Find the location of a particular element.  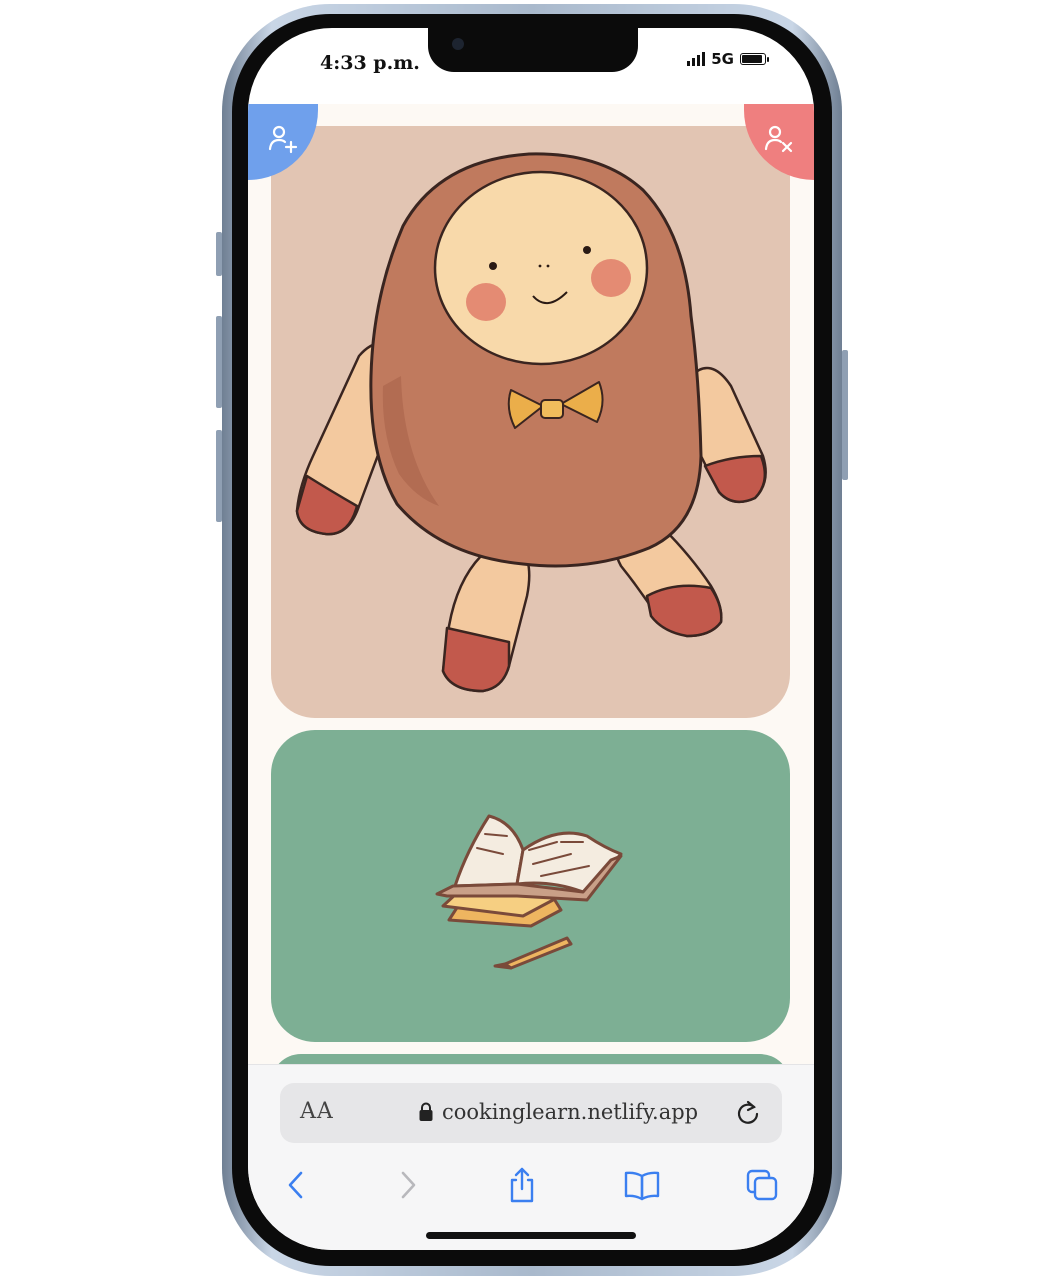

home-indicator is located at coordinates (531, 1235).